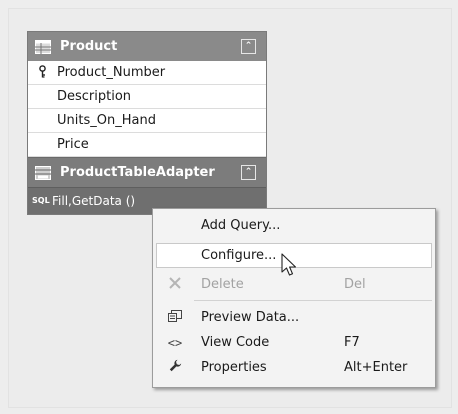 The image size is (458, 414). What do you see at coordinates (355, 284) in the screenshot?
I see `menu-item-shortcut: Del` at bounding box center [355, 284].